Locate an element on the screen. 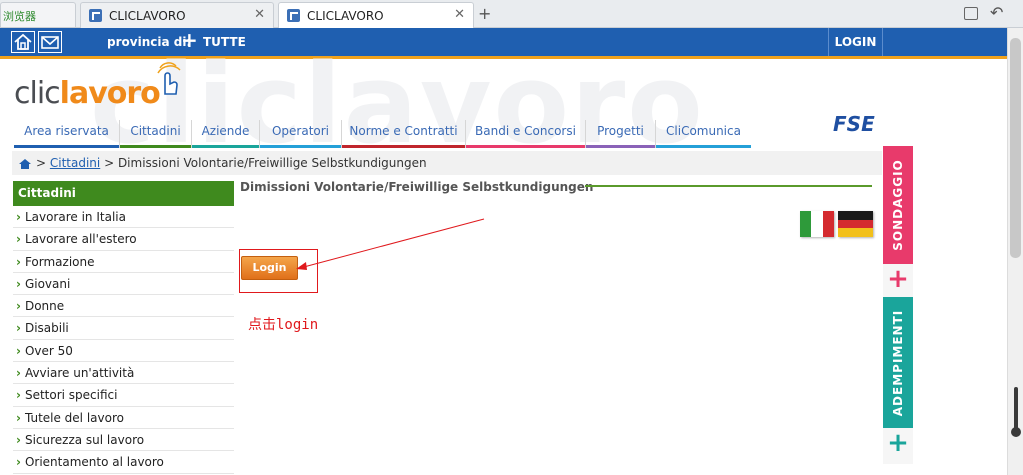 This screenshot has width=1023, height=475. nav-item-clicomunica: CliComunica is located at coordinates (703, 134).